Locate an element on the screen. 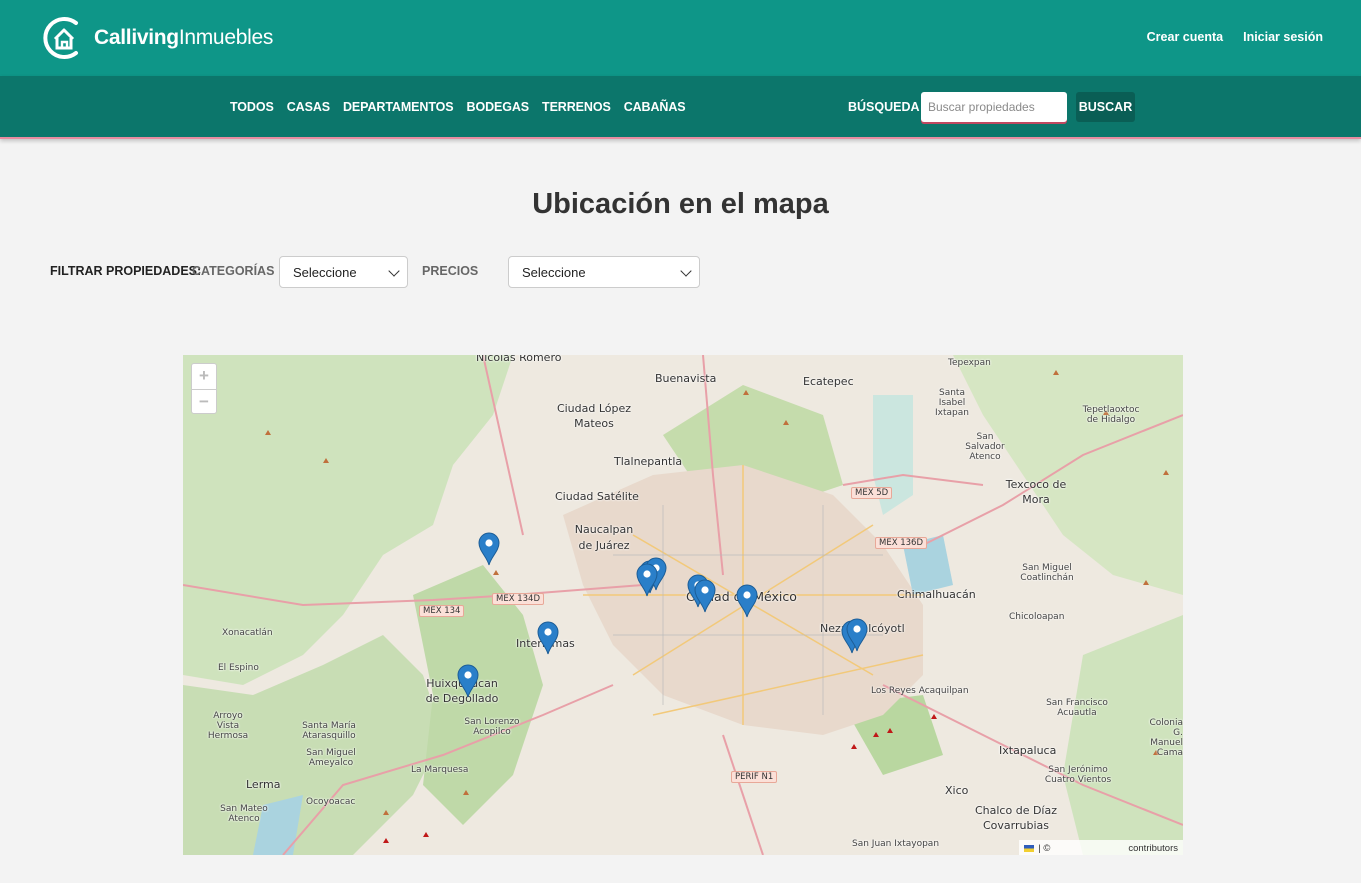 The height and width of the screenshot is (883, 1361). map-label: Tlalnepantla is located at coordinates (648, 461).